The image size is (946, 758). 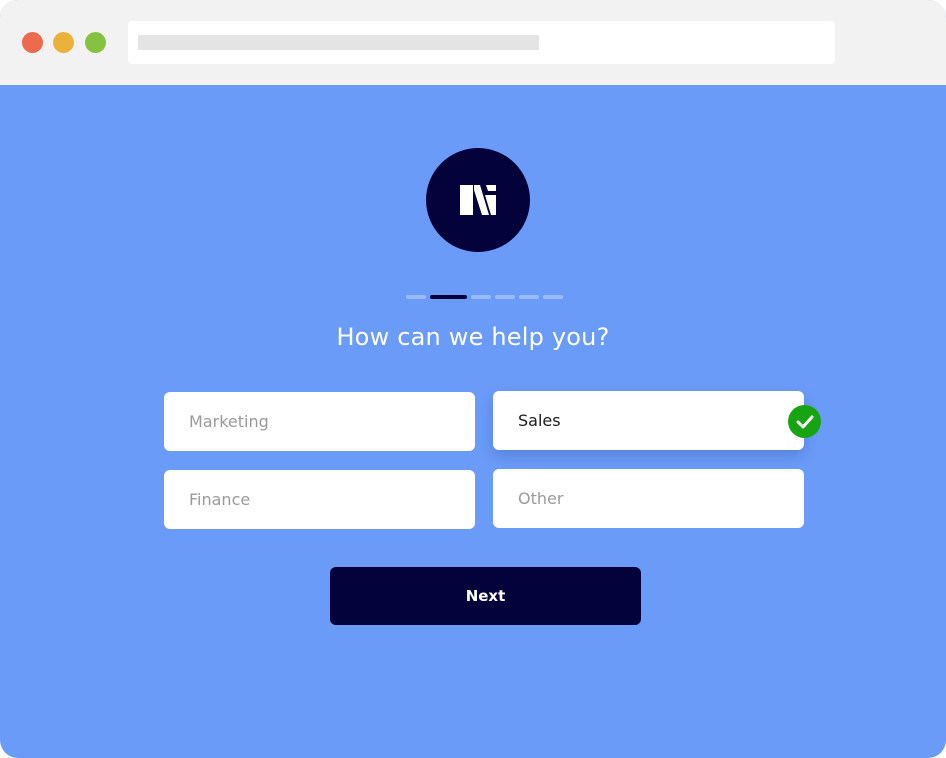 What do you see at coordinates (220, 499) in the screenshot?
I see `option-label: Finance` at bounding box center [220, 499].